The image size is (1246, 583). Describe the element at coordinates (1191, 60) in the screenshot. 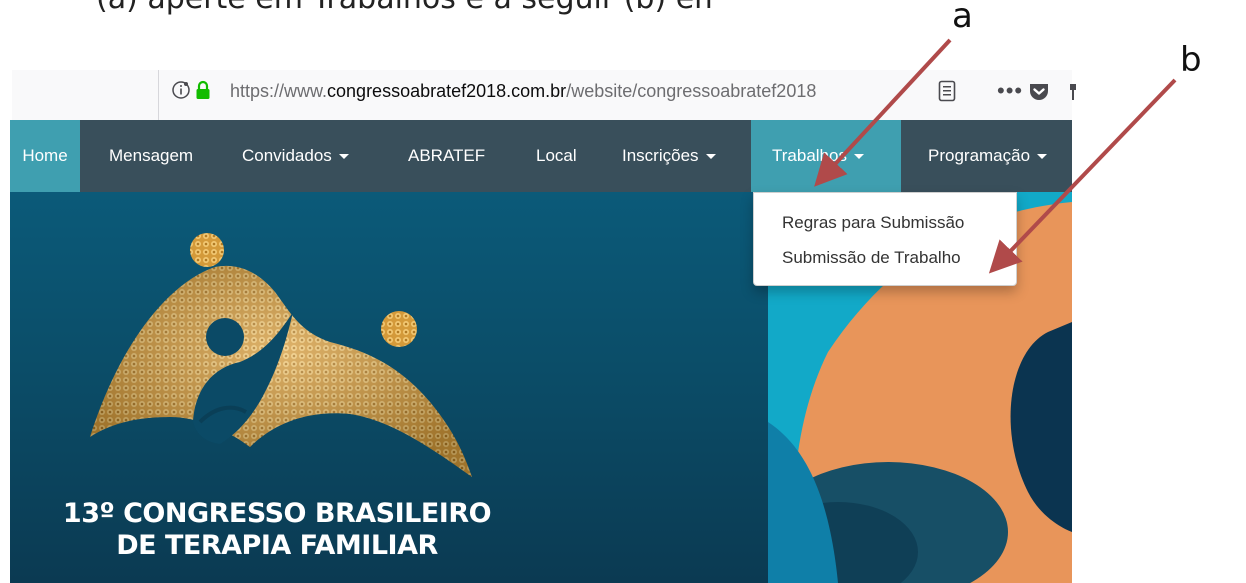

I see `annotation-label-b: b` at that location.